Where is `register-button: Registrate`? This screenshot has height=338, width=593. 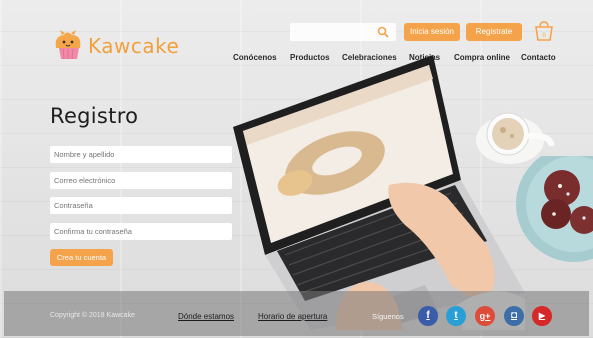 register-button: Registrate is located at coordinates (494, 32).